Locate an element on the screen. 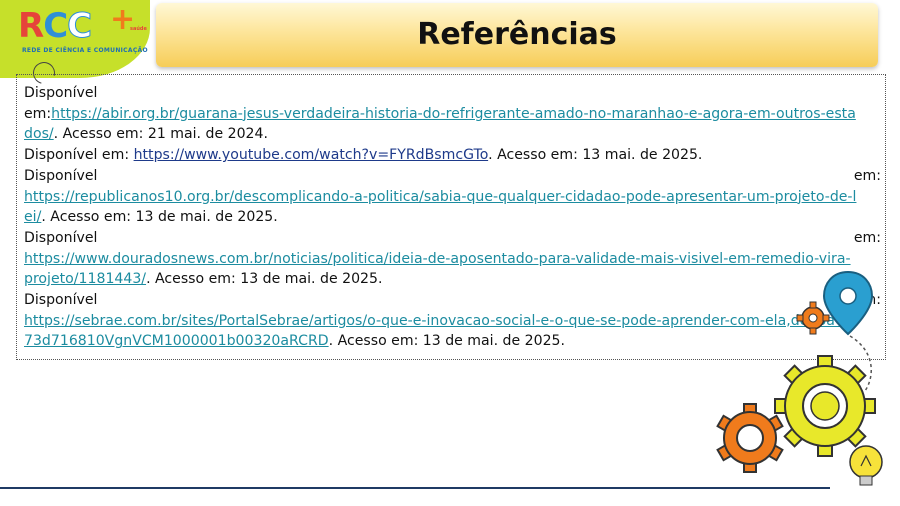 This screenshot has height=506, width=900. reference-2-accessed: . Acesso em: 13 mai. de 2025. is located at coordinates (595, 155).